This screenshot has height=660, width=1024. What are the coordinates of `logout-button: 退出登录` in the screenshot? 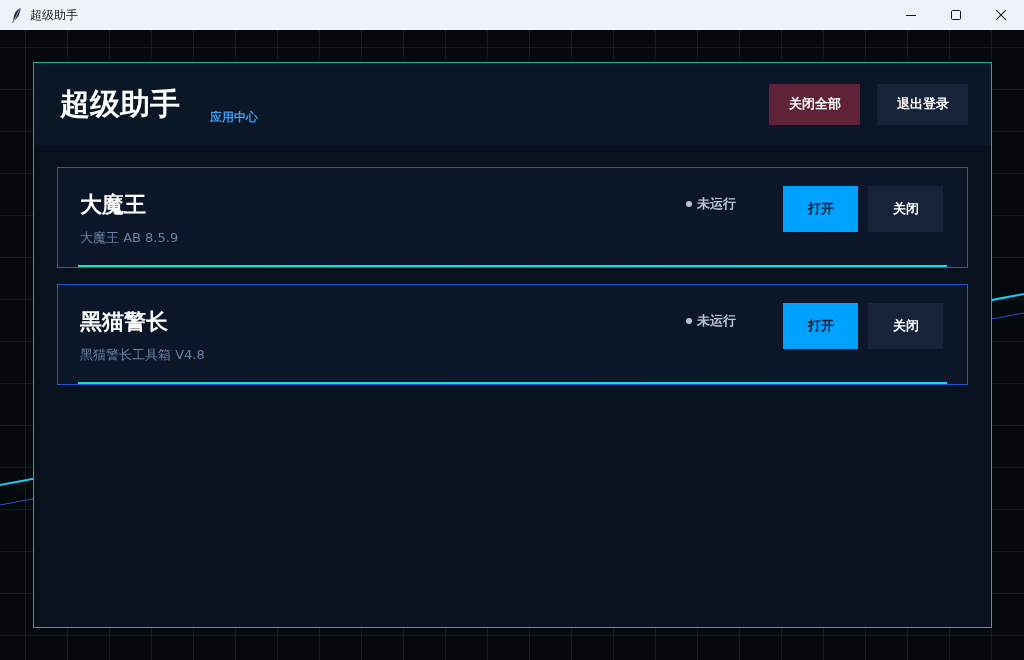 It's located at (922, 104).